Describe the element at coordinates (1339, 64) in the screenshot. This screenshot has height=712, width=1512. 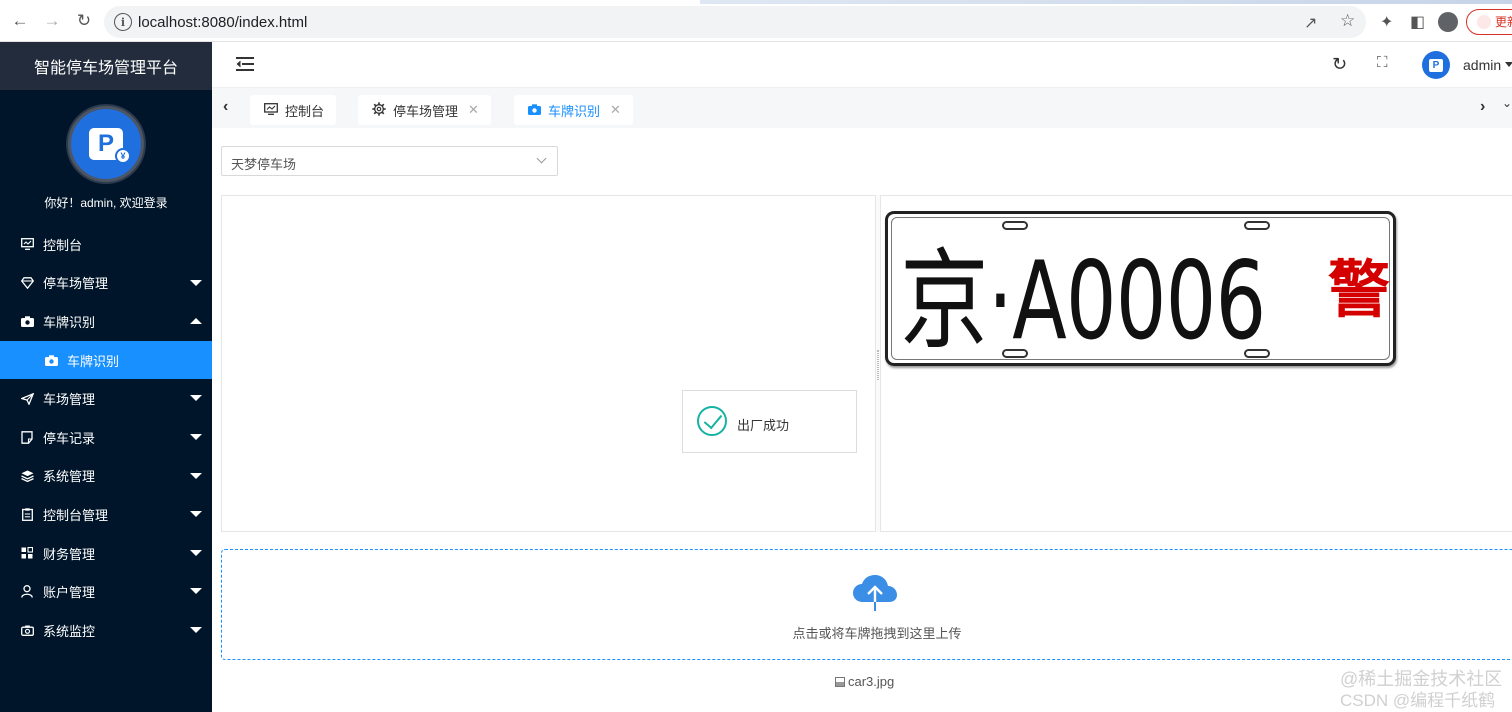
I see `refresh-icon: ↻` at that location.